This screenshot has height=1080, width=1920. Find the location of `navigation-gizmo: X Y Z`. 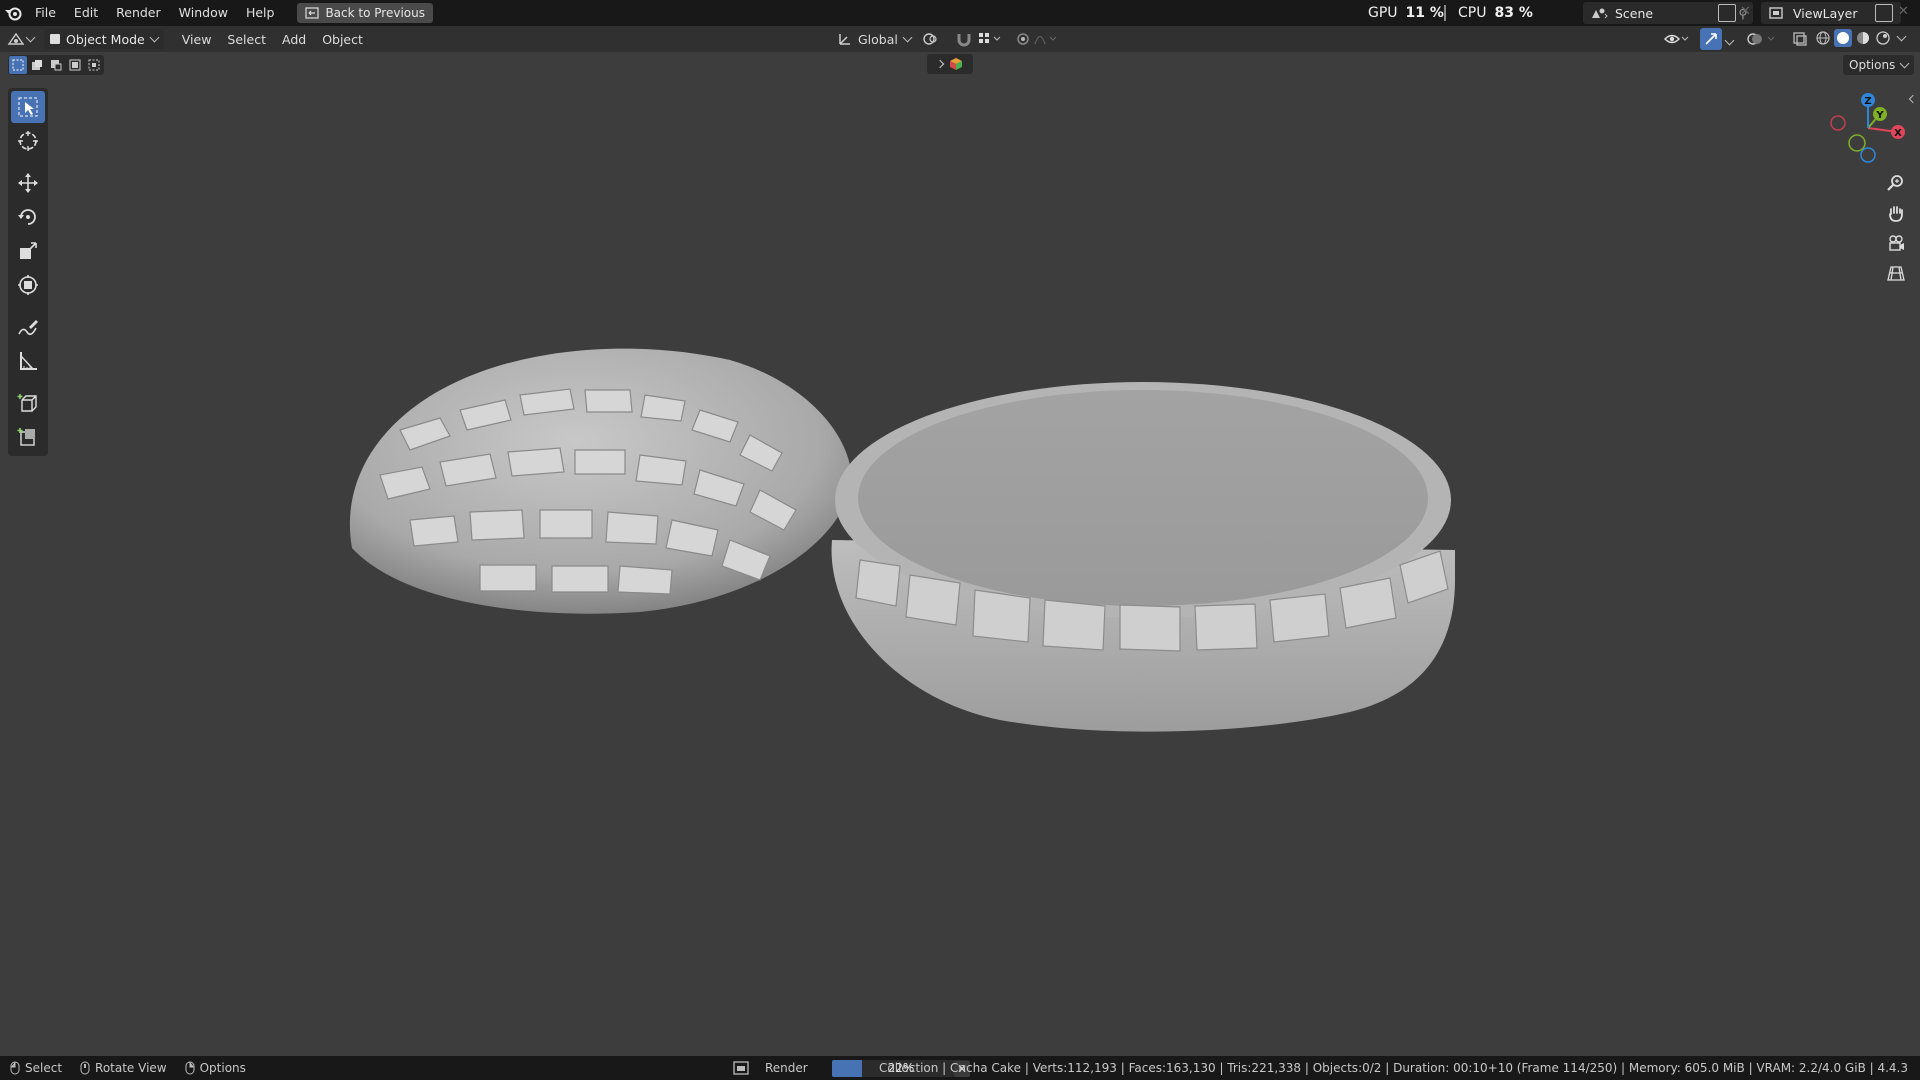

navigation-gizmo: X Y Z is located at coordinates (1872, 130).